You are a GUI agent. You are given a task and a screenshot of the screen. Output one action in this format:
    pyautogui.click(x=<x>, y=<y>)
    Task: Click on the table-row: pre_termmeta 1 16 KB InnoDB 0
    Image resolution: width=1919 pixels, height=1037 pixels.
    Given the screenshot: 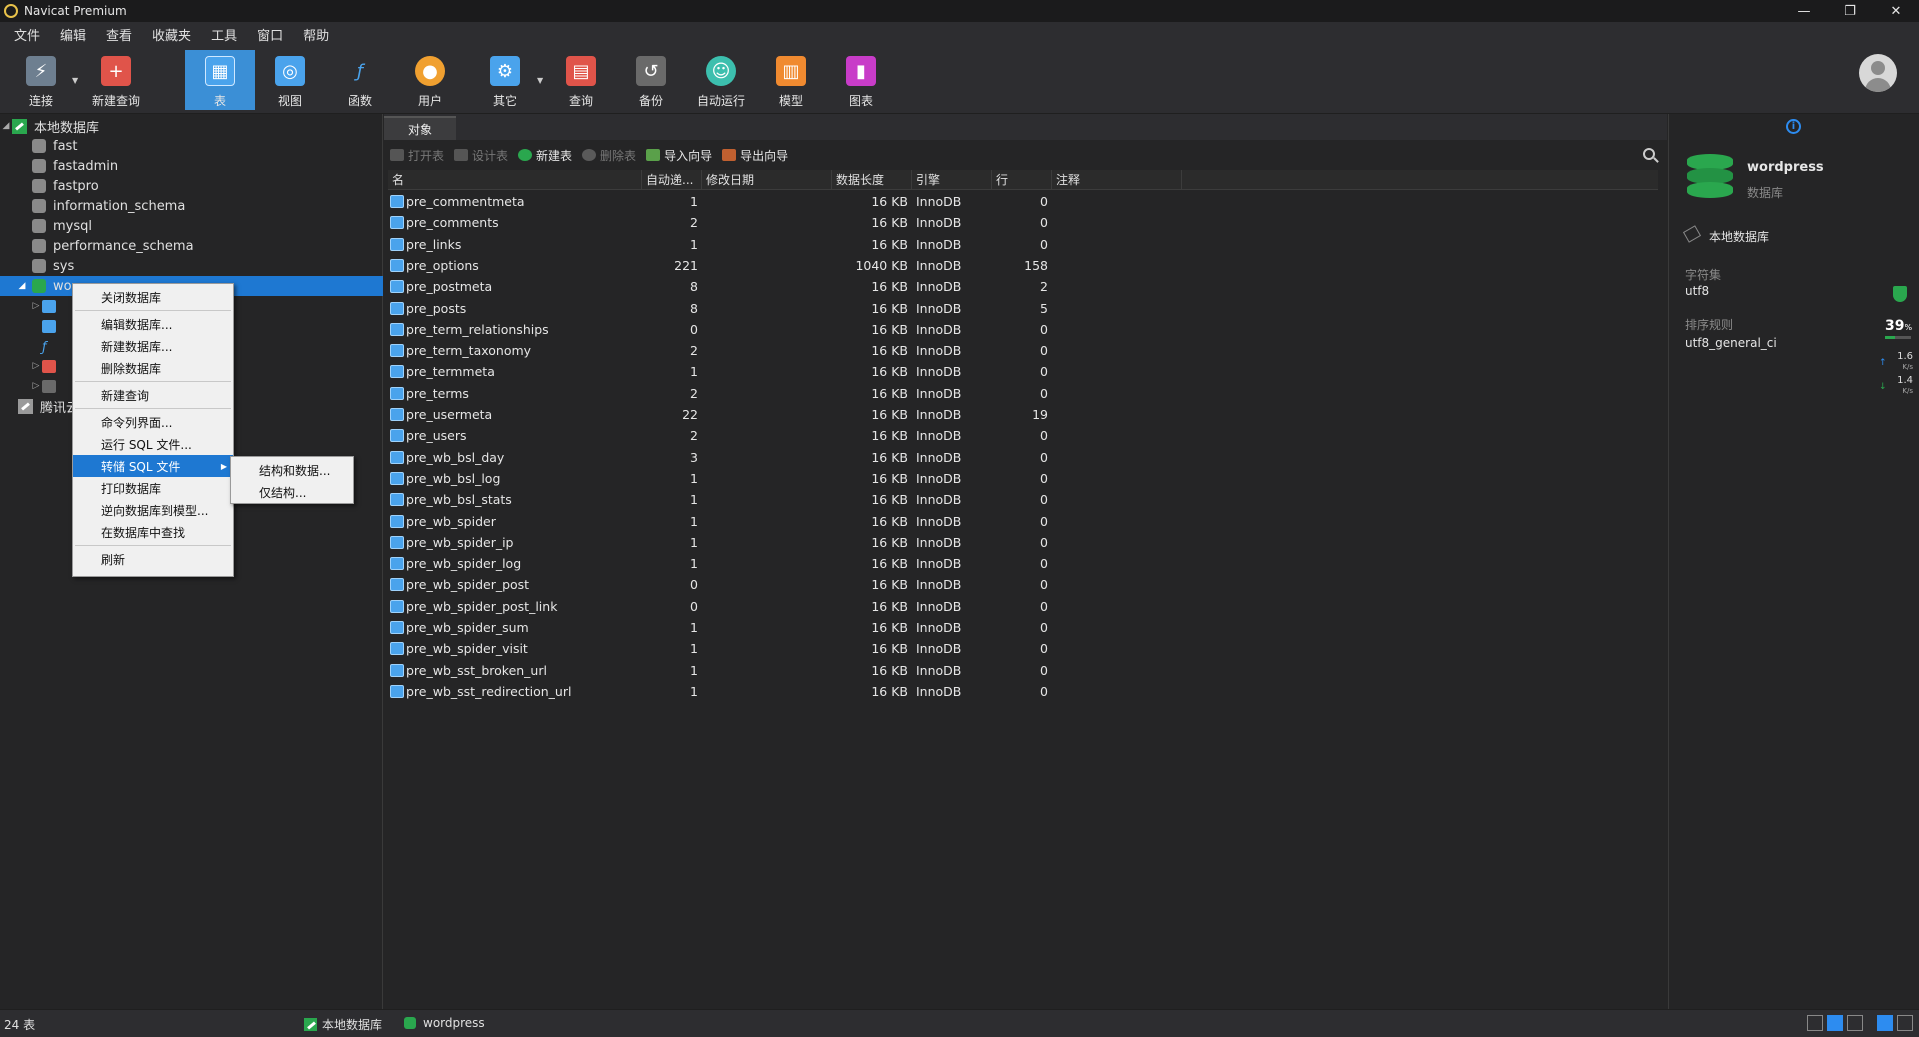 What is the action you would take?
    pyautogui.click(x=1023, y=371)
    